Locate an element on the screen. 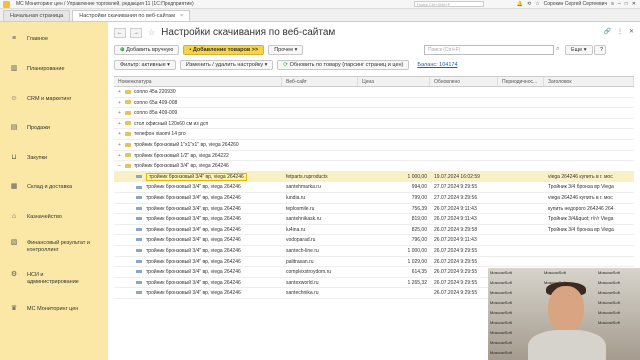 This screenshot has height=360, width=640. sidebar-item-finance: ▧ Финансовый результат и контроллинг is located at coordinates (52, 246).